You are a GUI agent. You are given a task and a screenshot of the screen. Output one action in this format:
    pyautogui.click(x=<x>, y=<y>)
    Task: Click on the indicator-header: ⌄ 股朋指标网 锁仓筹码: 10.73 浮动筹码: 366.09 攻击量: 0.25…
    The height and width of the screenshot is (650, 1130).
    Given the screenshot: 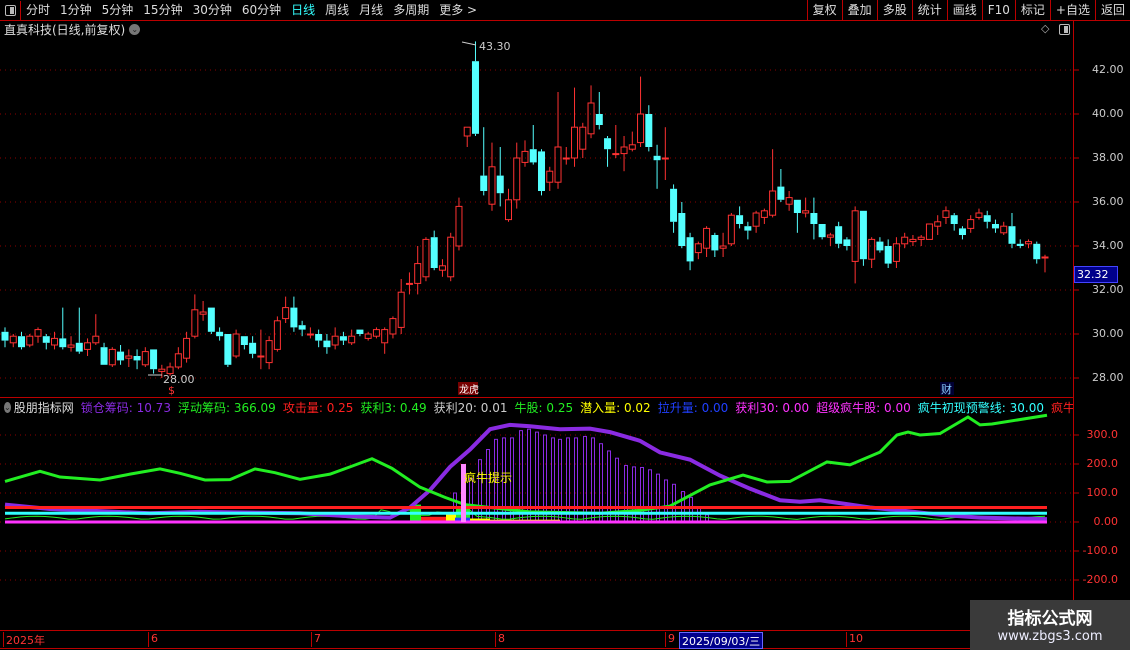 What is the action you would take?
    pyautogui.click(x=536, y=406)
    